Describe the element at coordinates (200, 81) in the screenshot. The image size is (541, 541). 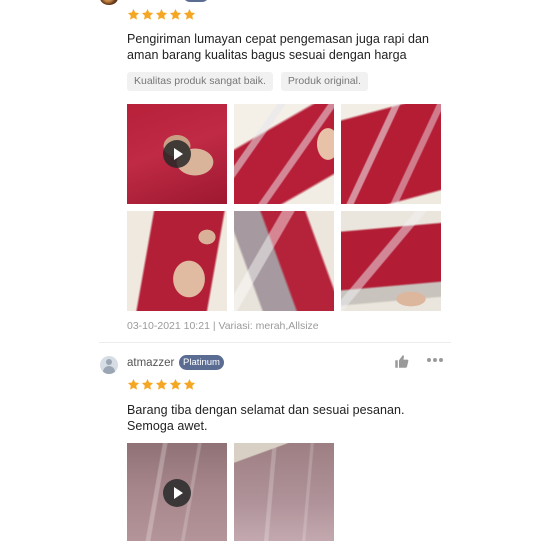
I see `review-tag: Kualitas produk sangat baik.` at that location.